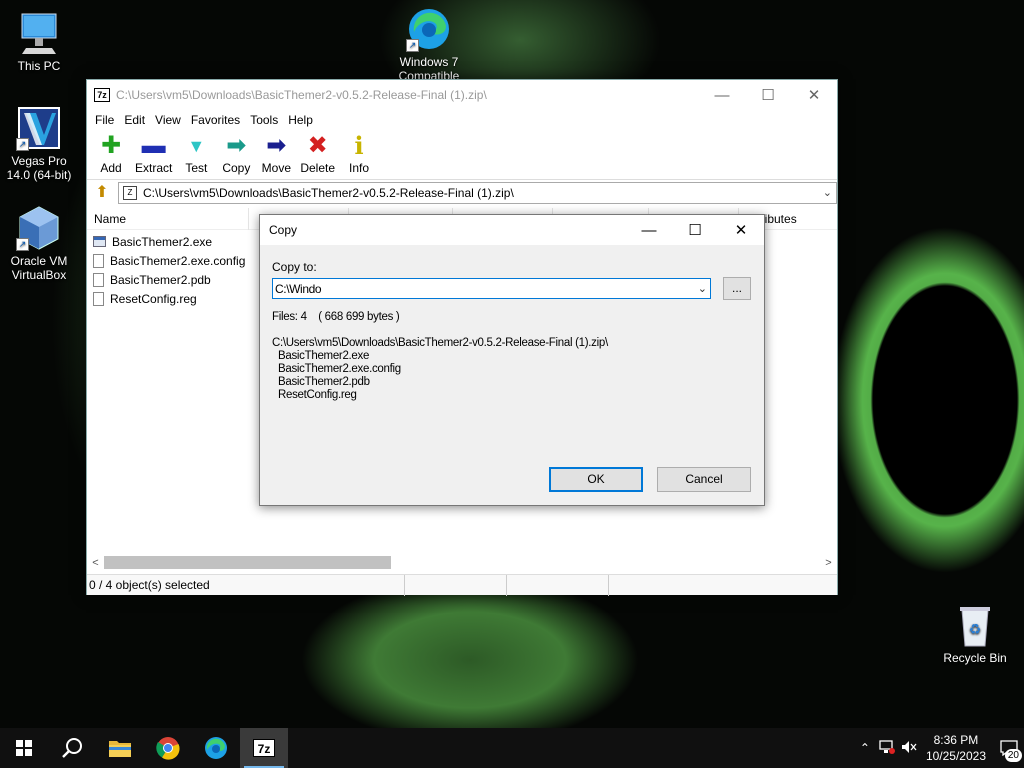 This screenshot has width=1024, height=768. Describe the element at coordinates (828, 563) in the screenshot. I see `scroll-right-arrow-icon: >` at that location.